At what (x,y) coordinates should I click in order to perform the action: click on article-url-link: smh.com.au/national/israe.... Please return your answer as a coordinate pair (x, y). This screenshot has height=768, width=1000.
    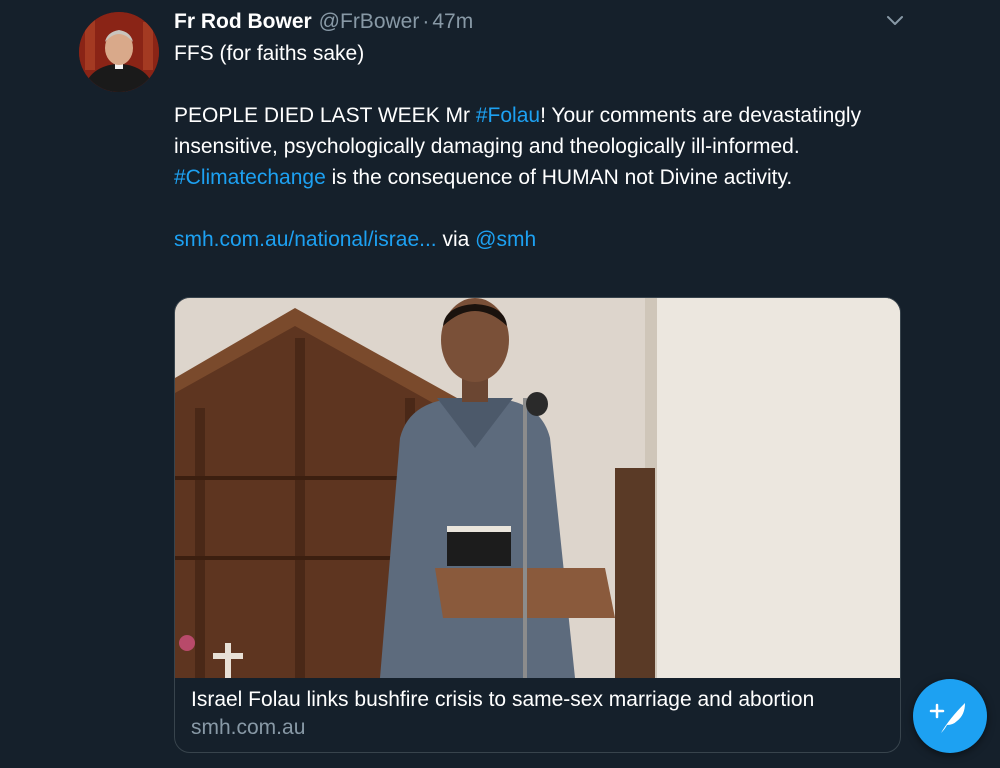
    Looking at the image, I should click on (305, 239).